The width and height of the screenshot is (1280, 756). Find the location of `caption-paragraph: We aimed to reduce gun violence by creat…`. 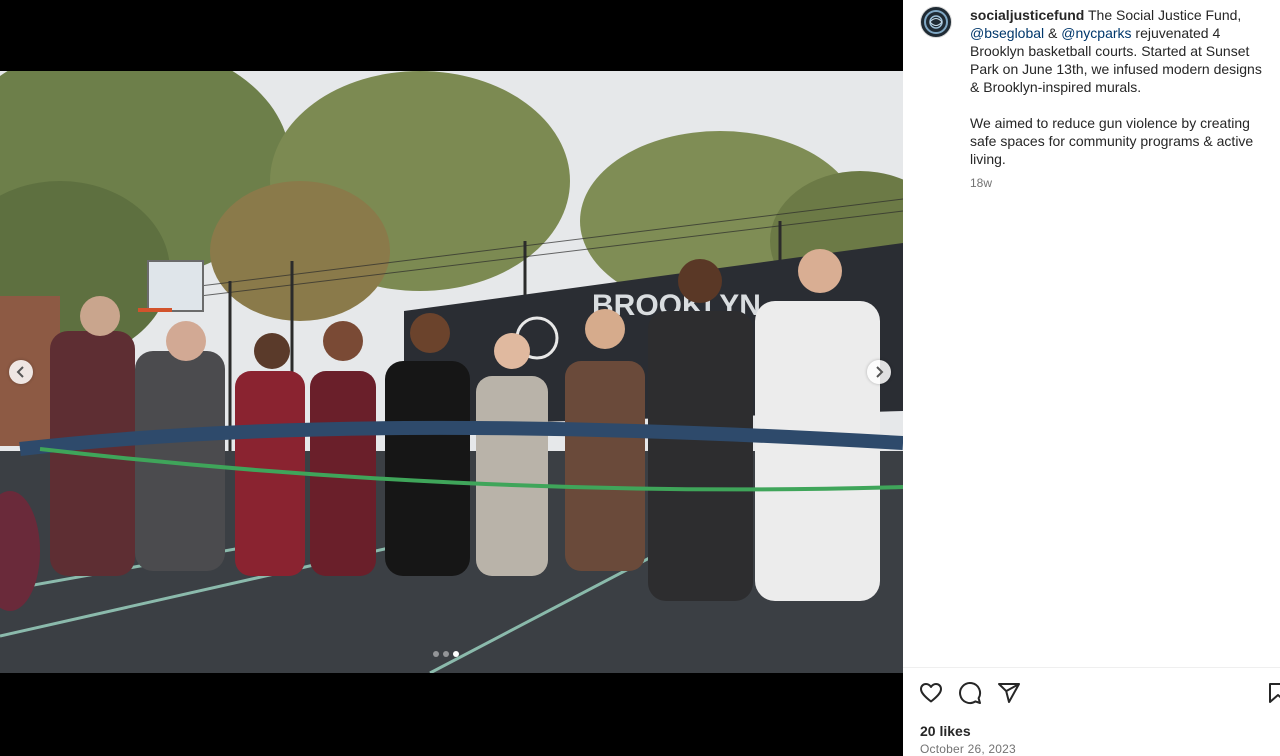

caption-paragraph: We aimed to reduce gun violence by creat… is located at coordinates (1112, 141).